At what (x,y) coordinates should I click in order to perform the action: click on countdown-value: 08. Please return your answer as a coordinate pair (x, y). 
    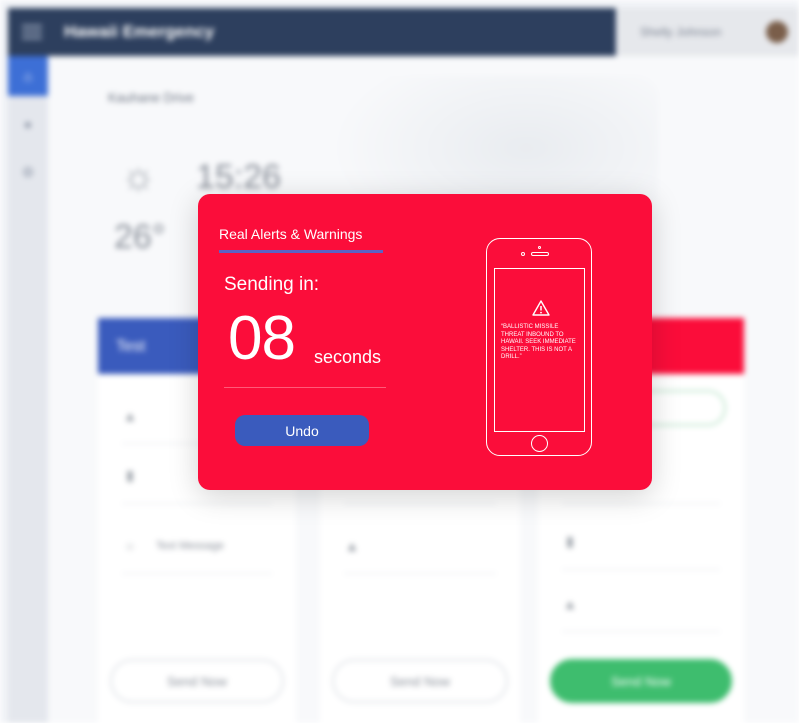
    Looking at the image, I should click on (262, 338).